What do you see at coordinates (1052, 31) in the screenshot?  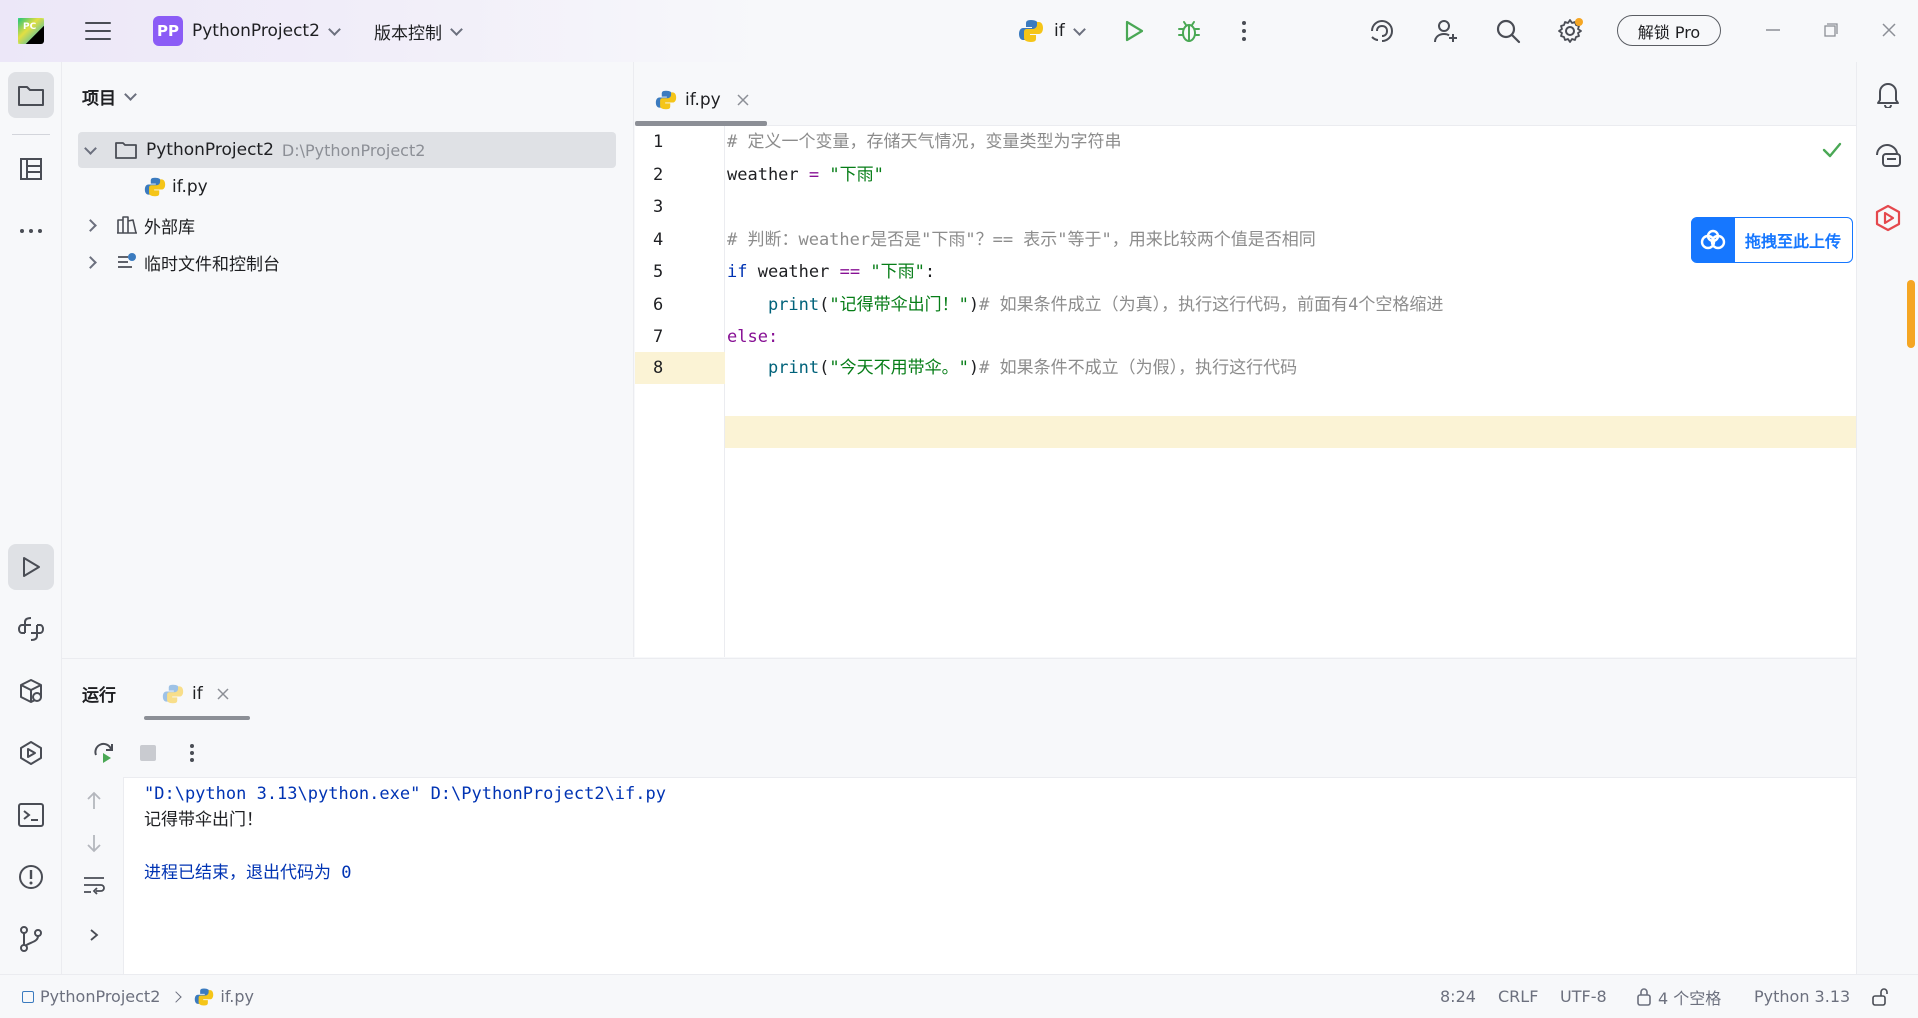 I see `run-config-selector: if` at bounding box center [1052, 31].